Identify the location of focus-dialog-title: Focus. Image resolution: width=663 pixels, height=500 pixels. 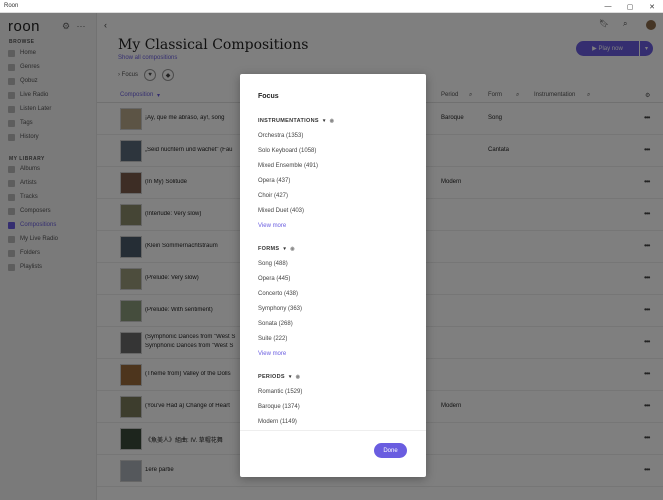
(268, 96).